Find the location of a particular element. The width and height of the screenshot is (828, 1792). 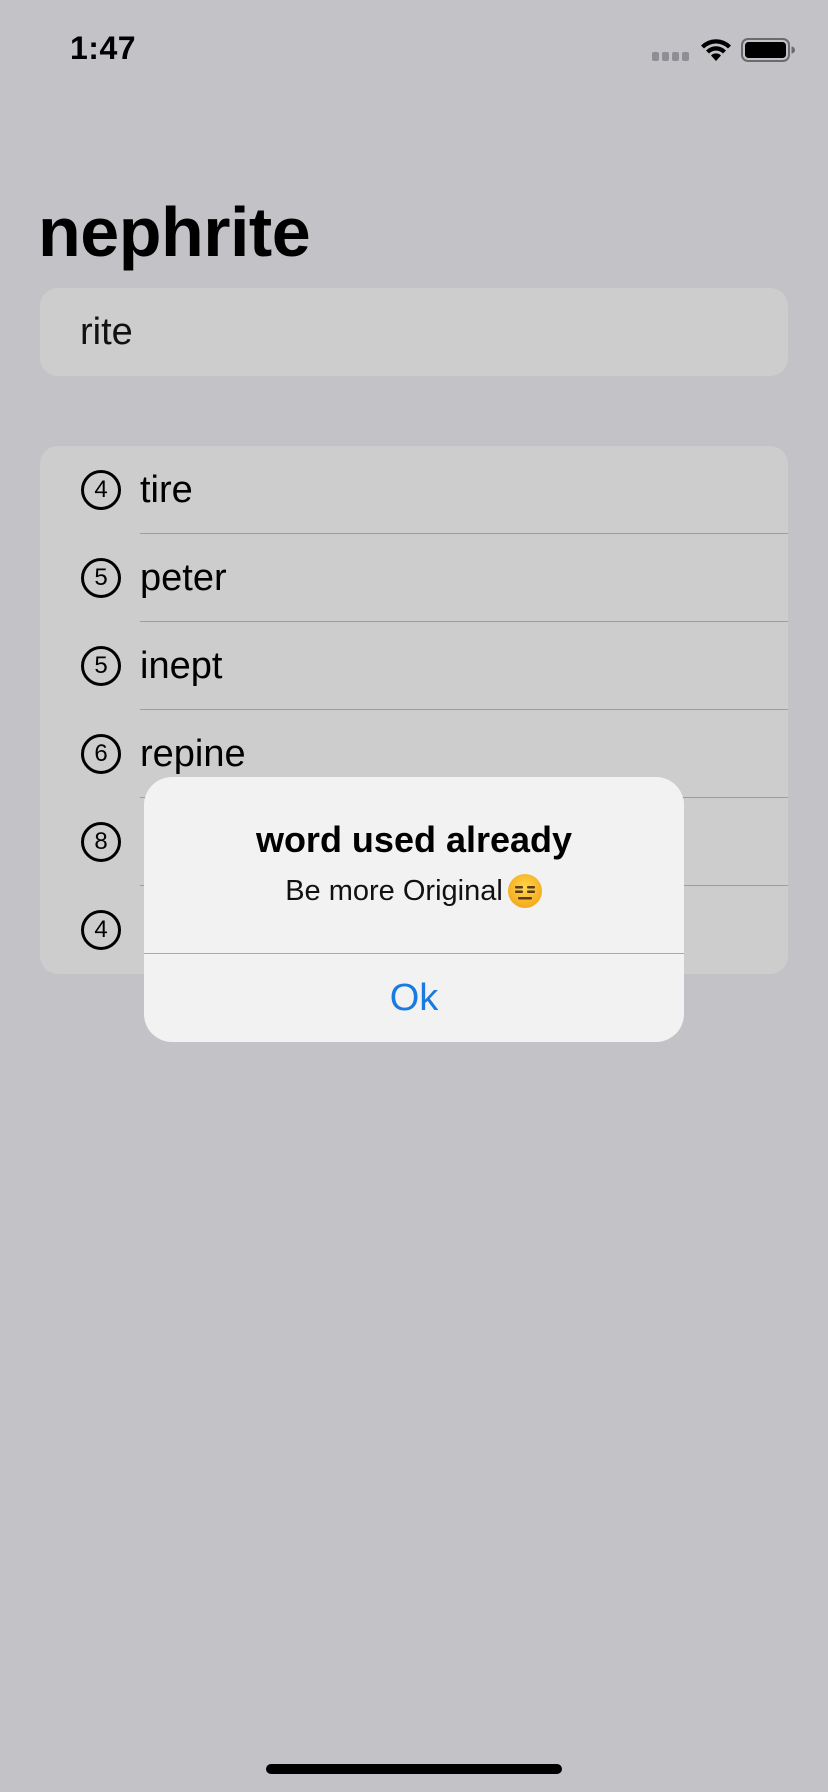

letter-count-icon: 8 is located at coordinates (101, 842).